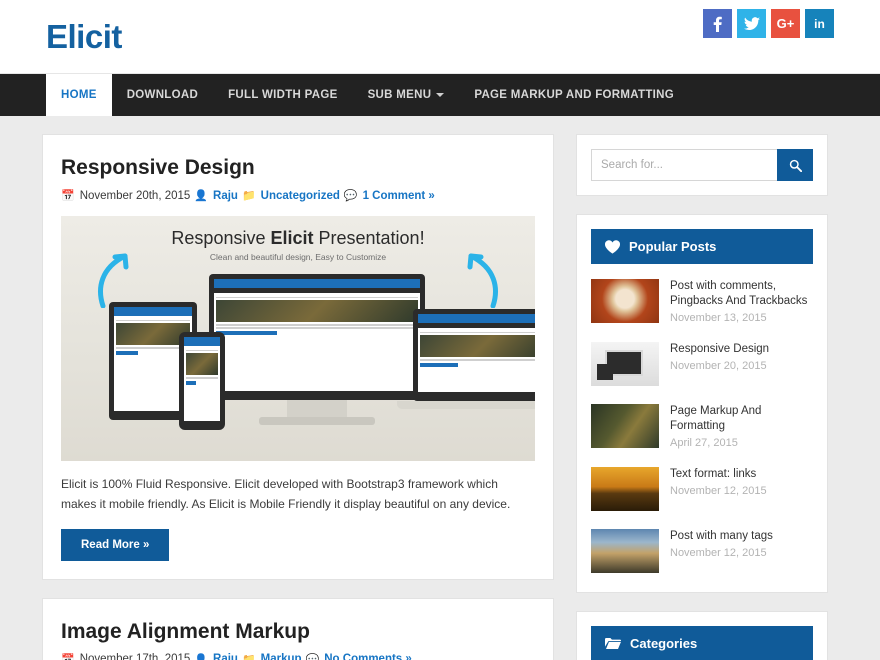  What do you see at coordinates (317, 337) in the screenshot?
I see `desktop-mockup` at bounding box center [317, 337].